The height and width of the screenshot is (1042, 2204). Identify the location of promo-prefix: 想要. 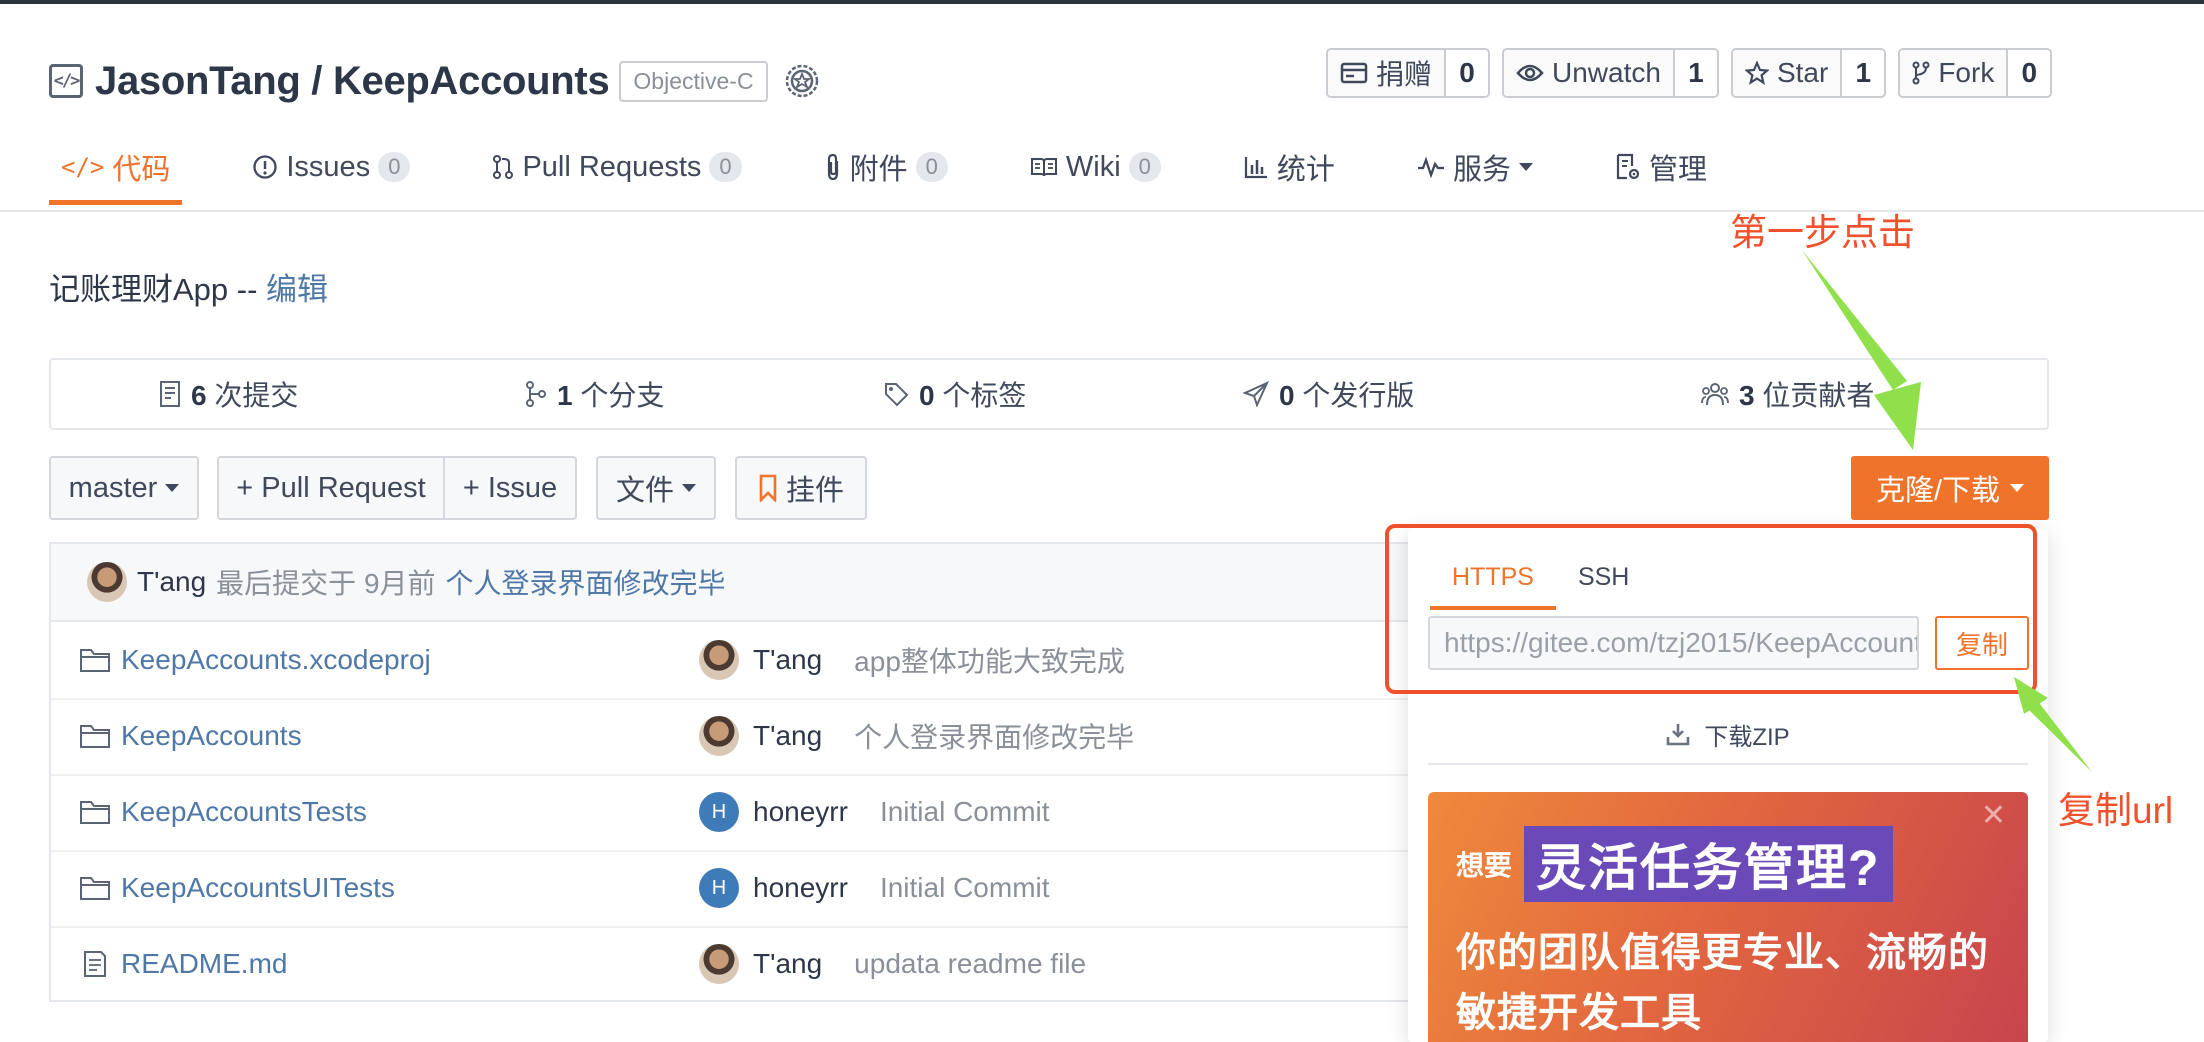
(1484, 865).